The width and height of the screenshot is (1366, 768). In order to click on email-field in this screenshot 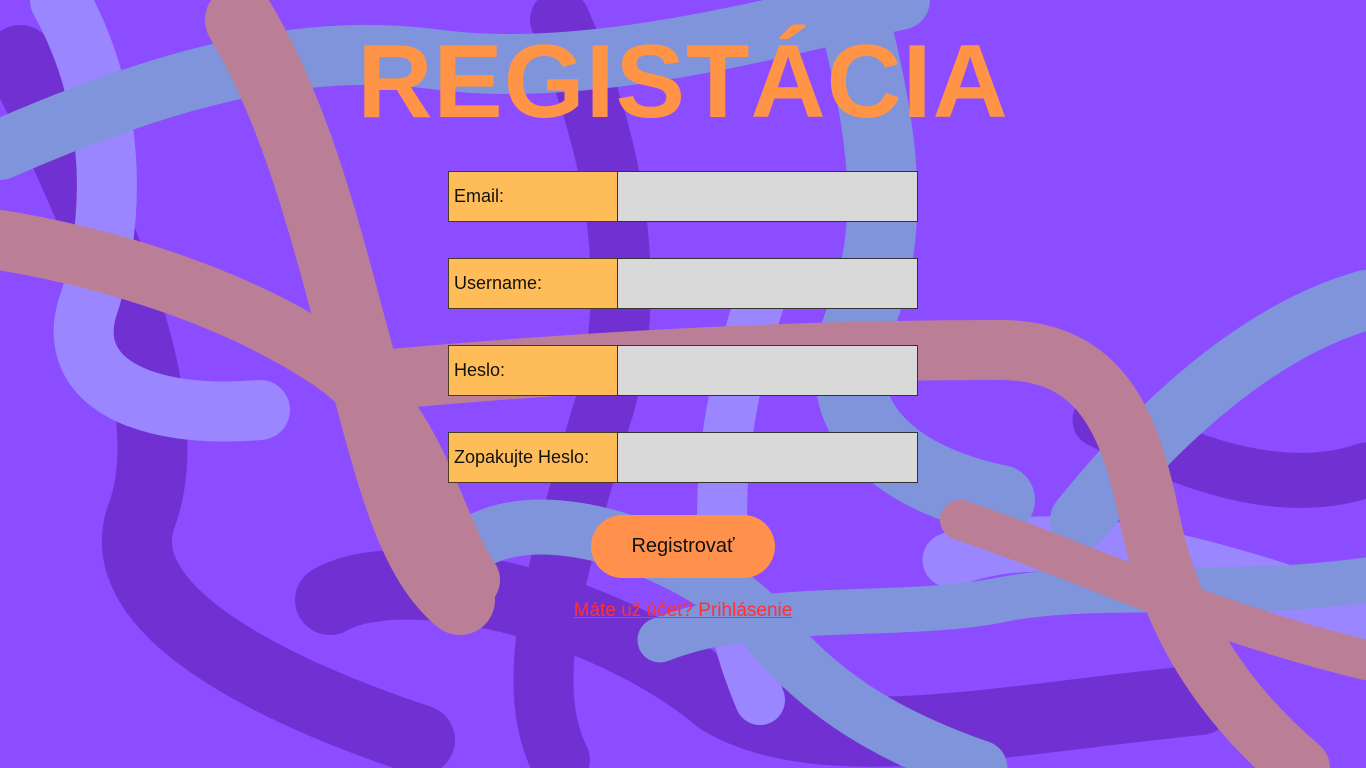, I will do `click(767, 196)`.